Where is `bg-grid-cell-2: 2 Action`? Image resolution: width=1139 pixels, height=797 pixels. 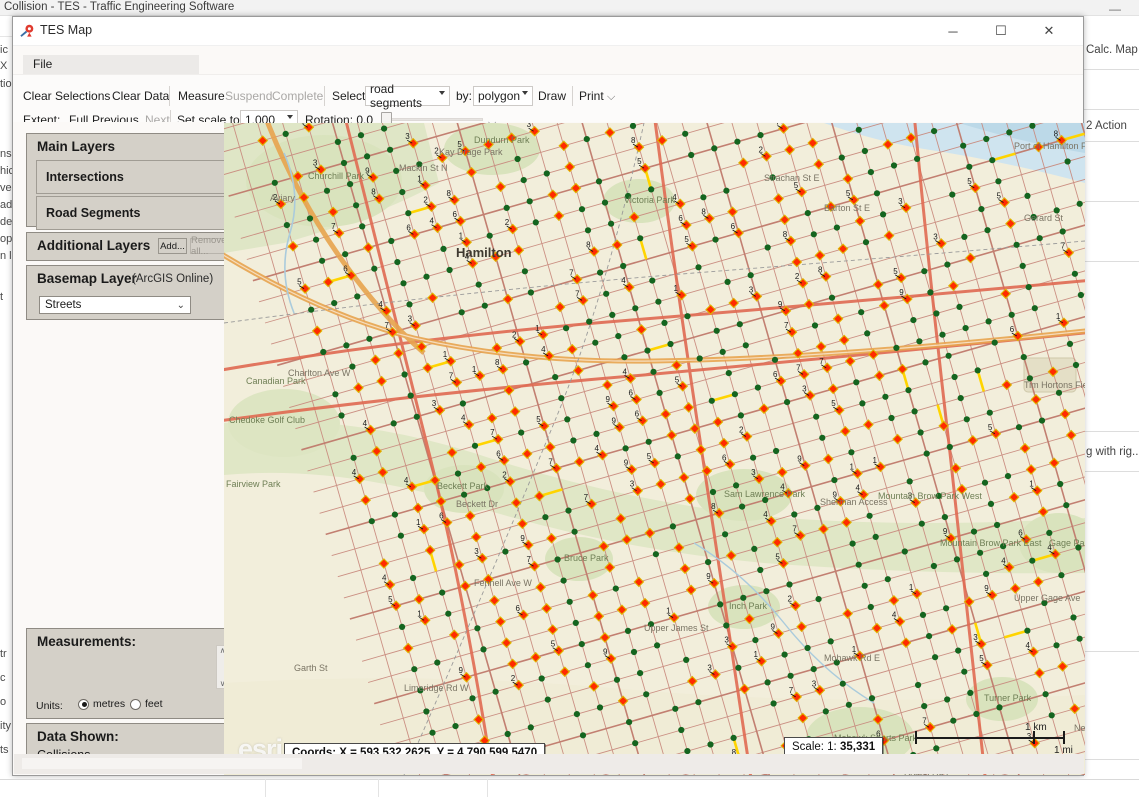 bg-grid-cell-2: 2 Action is located at coordinates (1111, 126).